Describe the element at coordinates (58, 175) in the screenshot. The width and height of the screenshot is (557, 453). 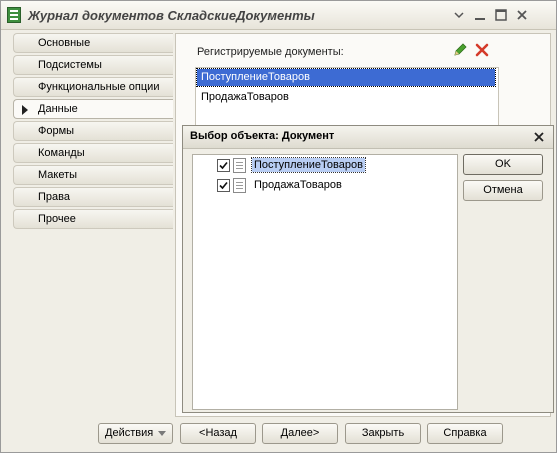
I see `tab-label: Макеты` at that location.